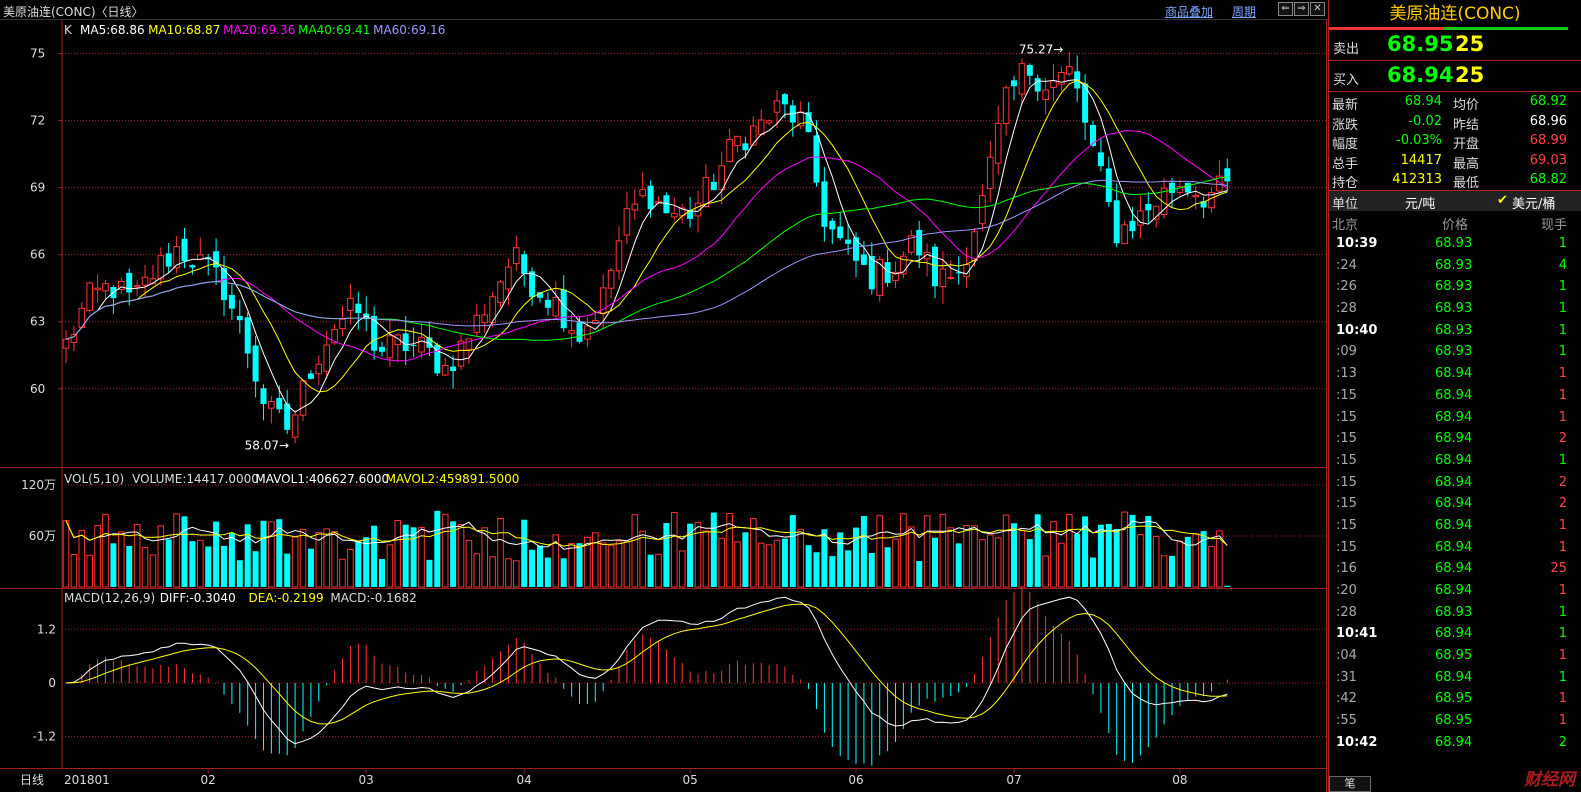 The width and height of the screenshot is (1581, 792). What do you see at coordinates (1345, 144) in the screenshot?
I see `stat-label: 幅度` at bounding box center [1345, 144].